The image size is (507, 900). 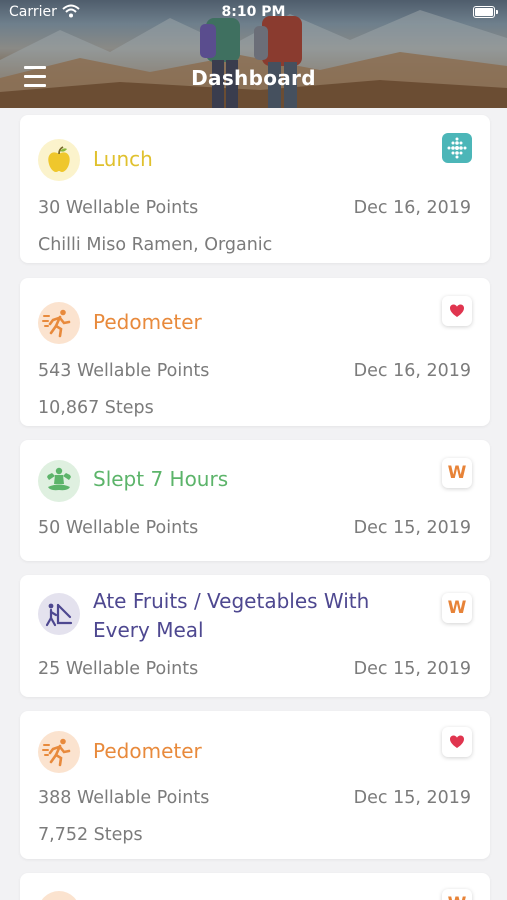 I want to click on activity-title: Lunch, so click(x=123, y=159).